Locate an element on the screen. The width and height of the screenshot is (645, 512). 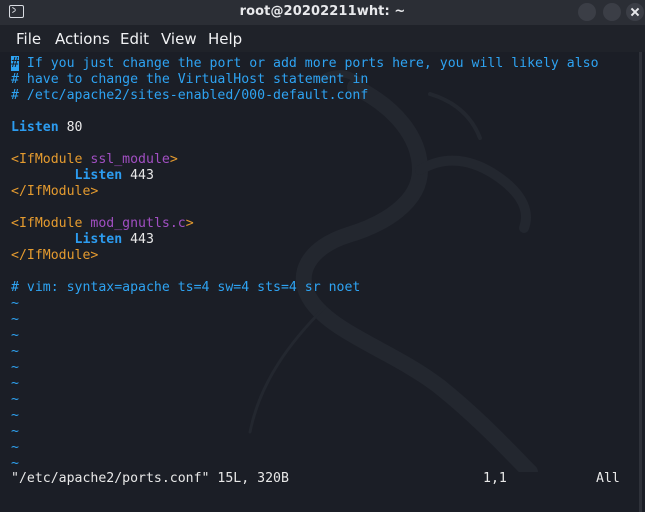
module-name: mod_gnutls.c is located at coordinates (138, 223).